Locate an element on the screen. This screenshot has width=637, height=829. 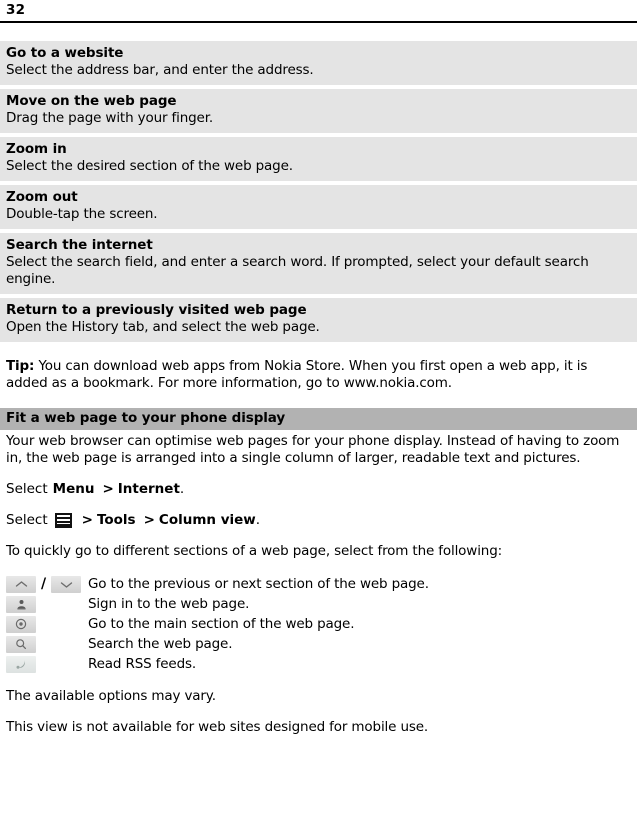
page-header: 32 is located at coordinates (318, 9).